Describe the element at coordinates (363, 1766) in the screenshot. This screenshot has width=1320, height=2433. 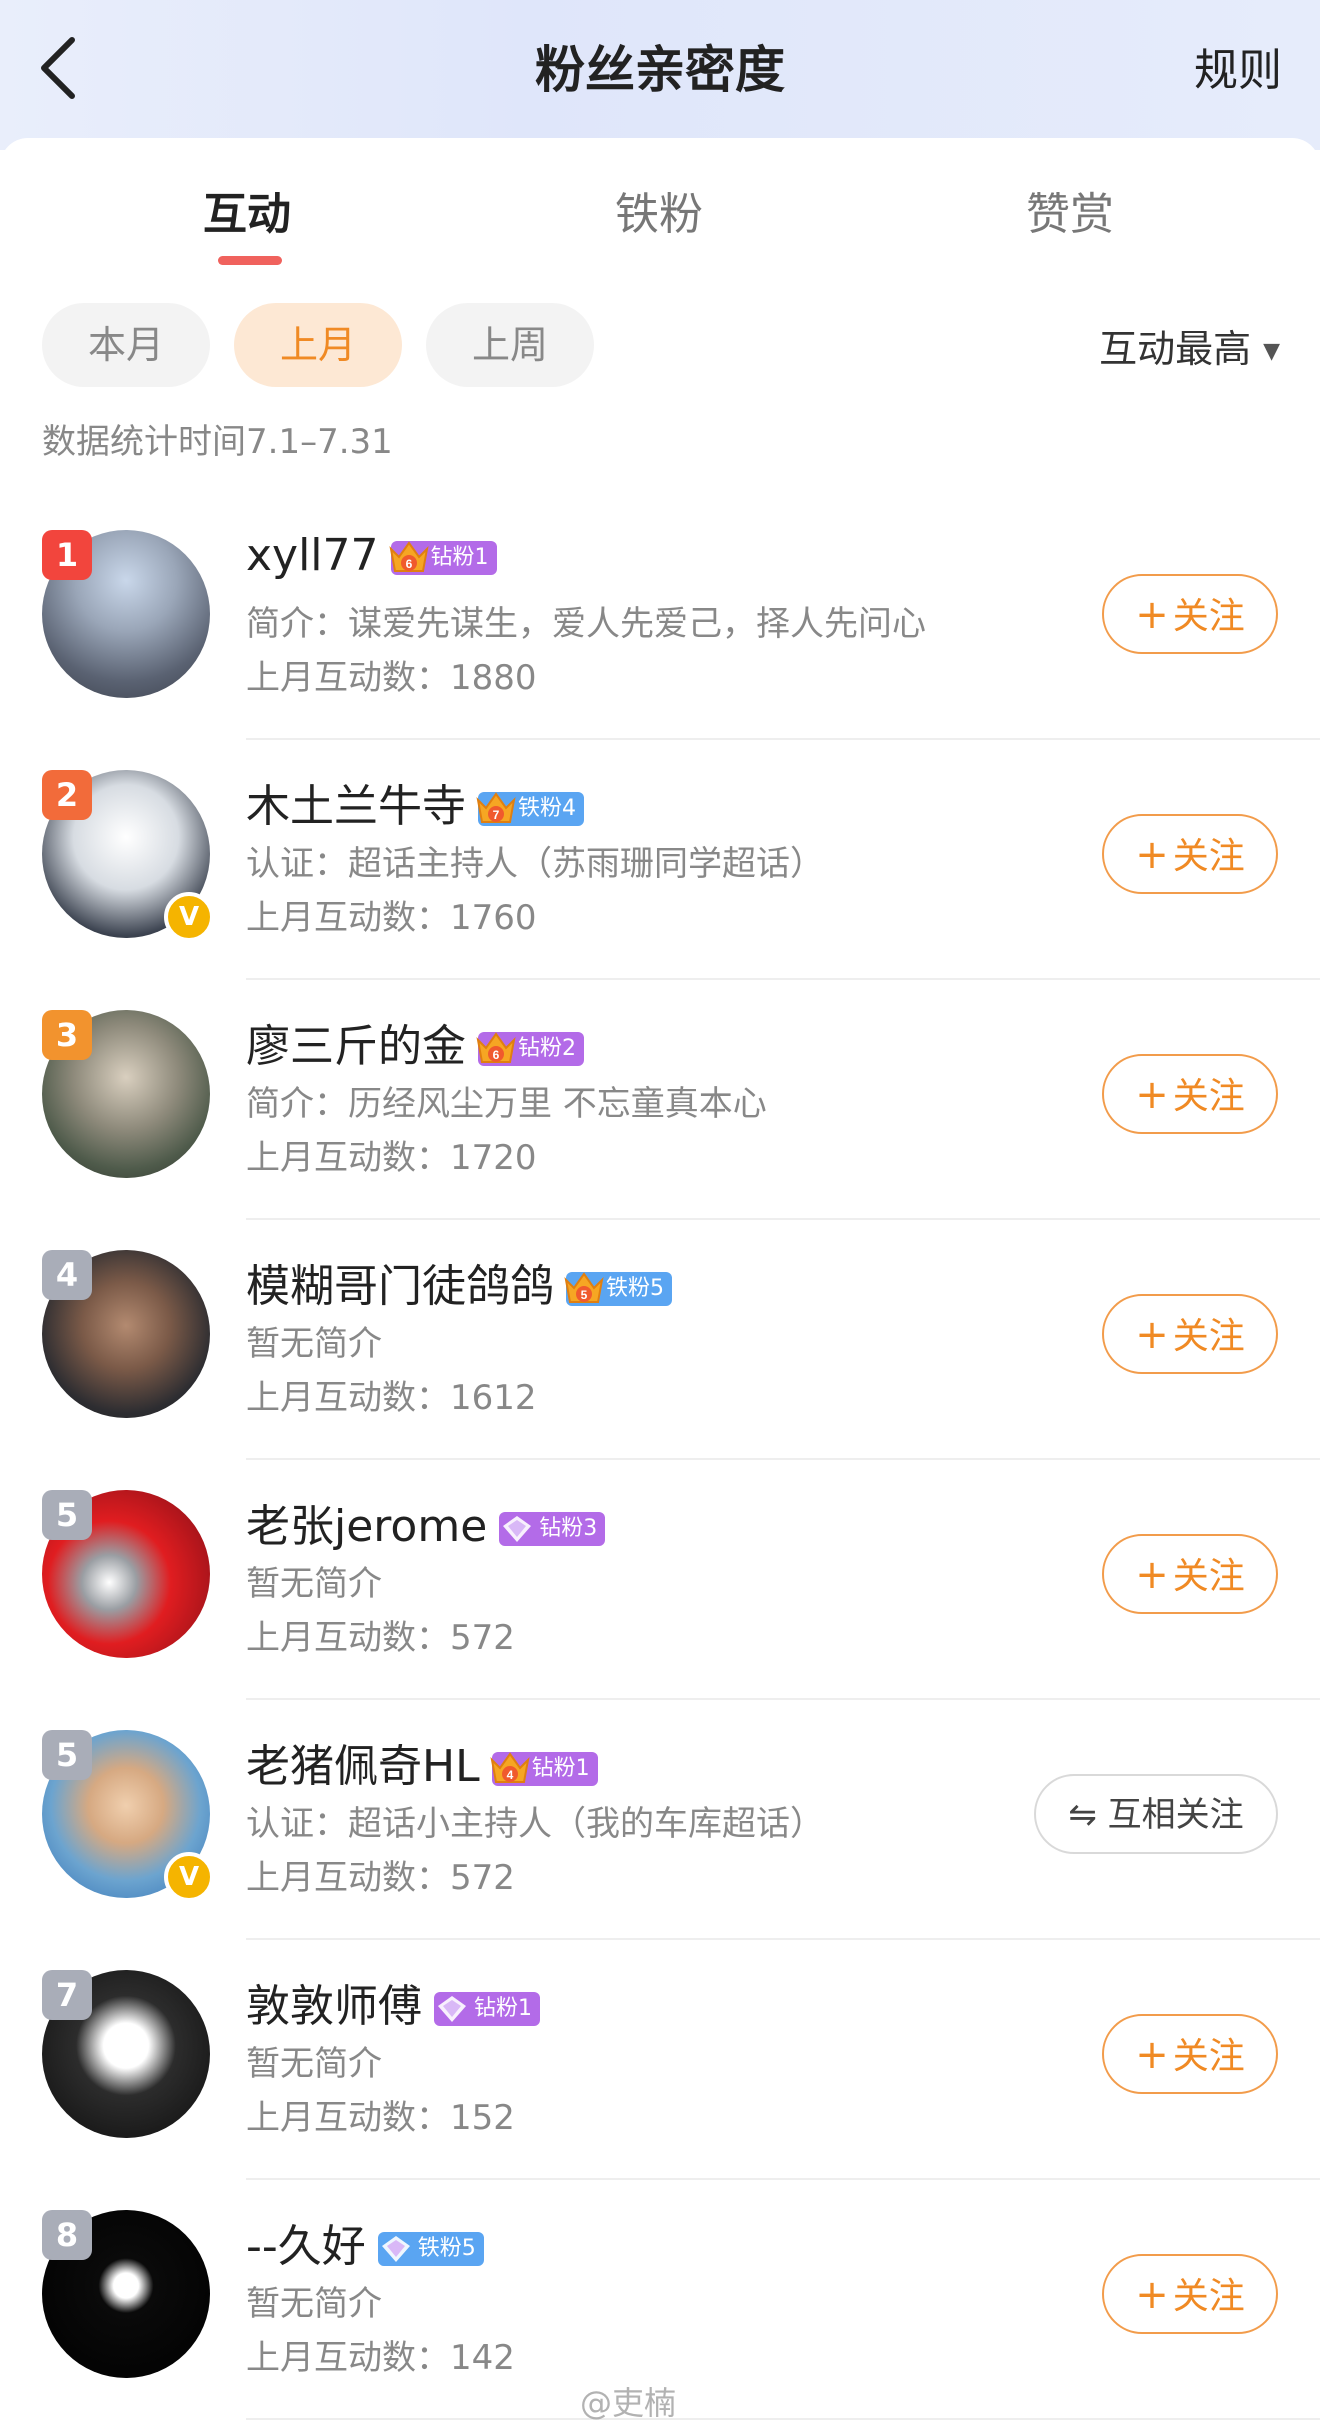
I see `fan-name-text: 老猪佩奇HL` at that location.